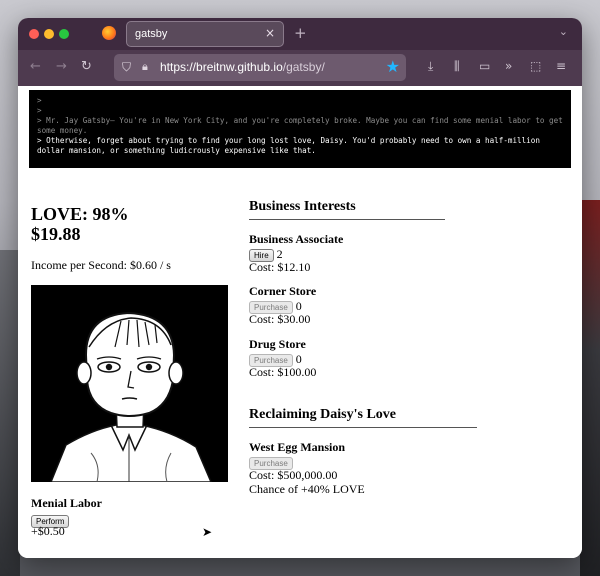 The width and height of the screenshot is (600, 576). What do you see at coordinates (80, 214) in the screenshot?
I see `love-stat: LOVE: 98%` at bounding box center [80, 214].